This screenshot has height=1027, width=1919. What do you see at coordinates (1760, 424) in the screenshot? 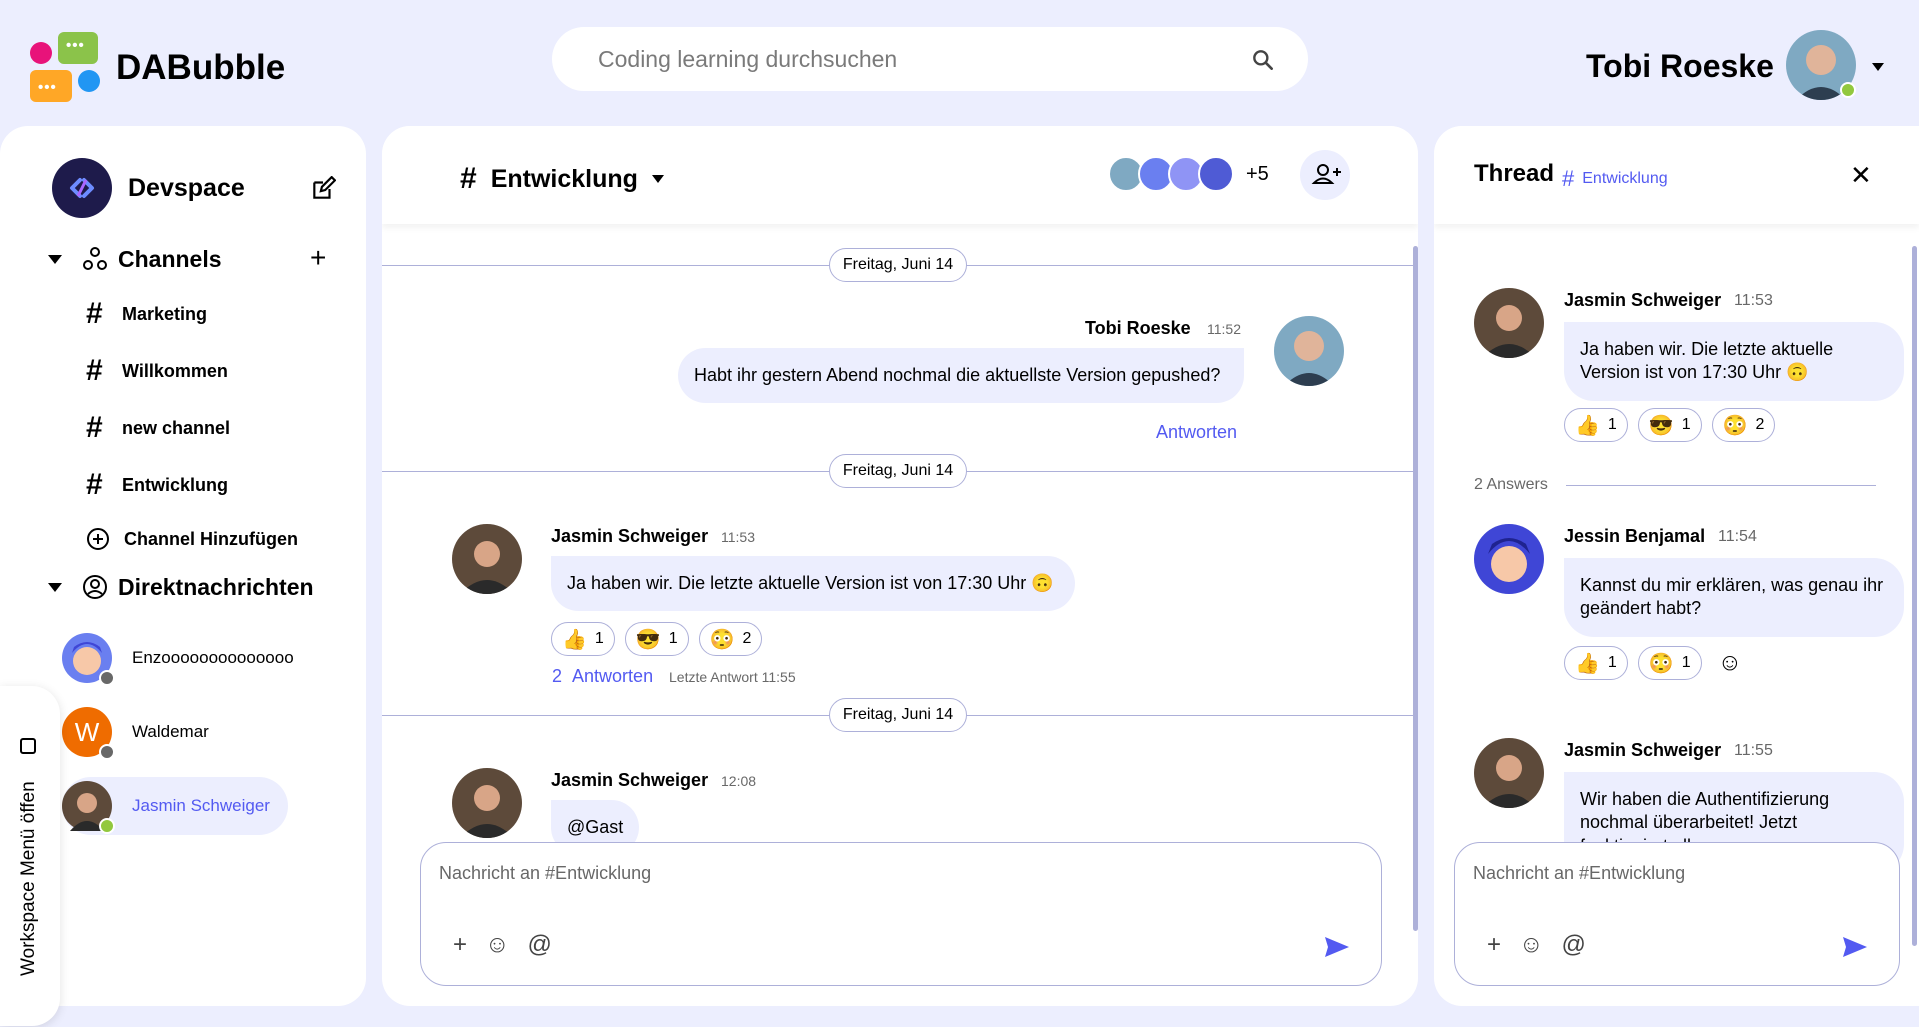
I see `reaction-count: 2` at bounding box center [1760, 424].